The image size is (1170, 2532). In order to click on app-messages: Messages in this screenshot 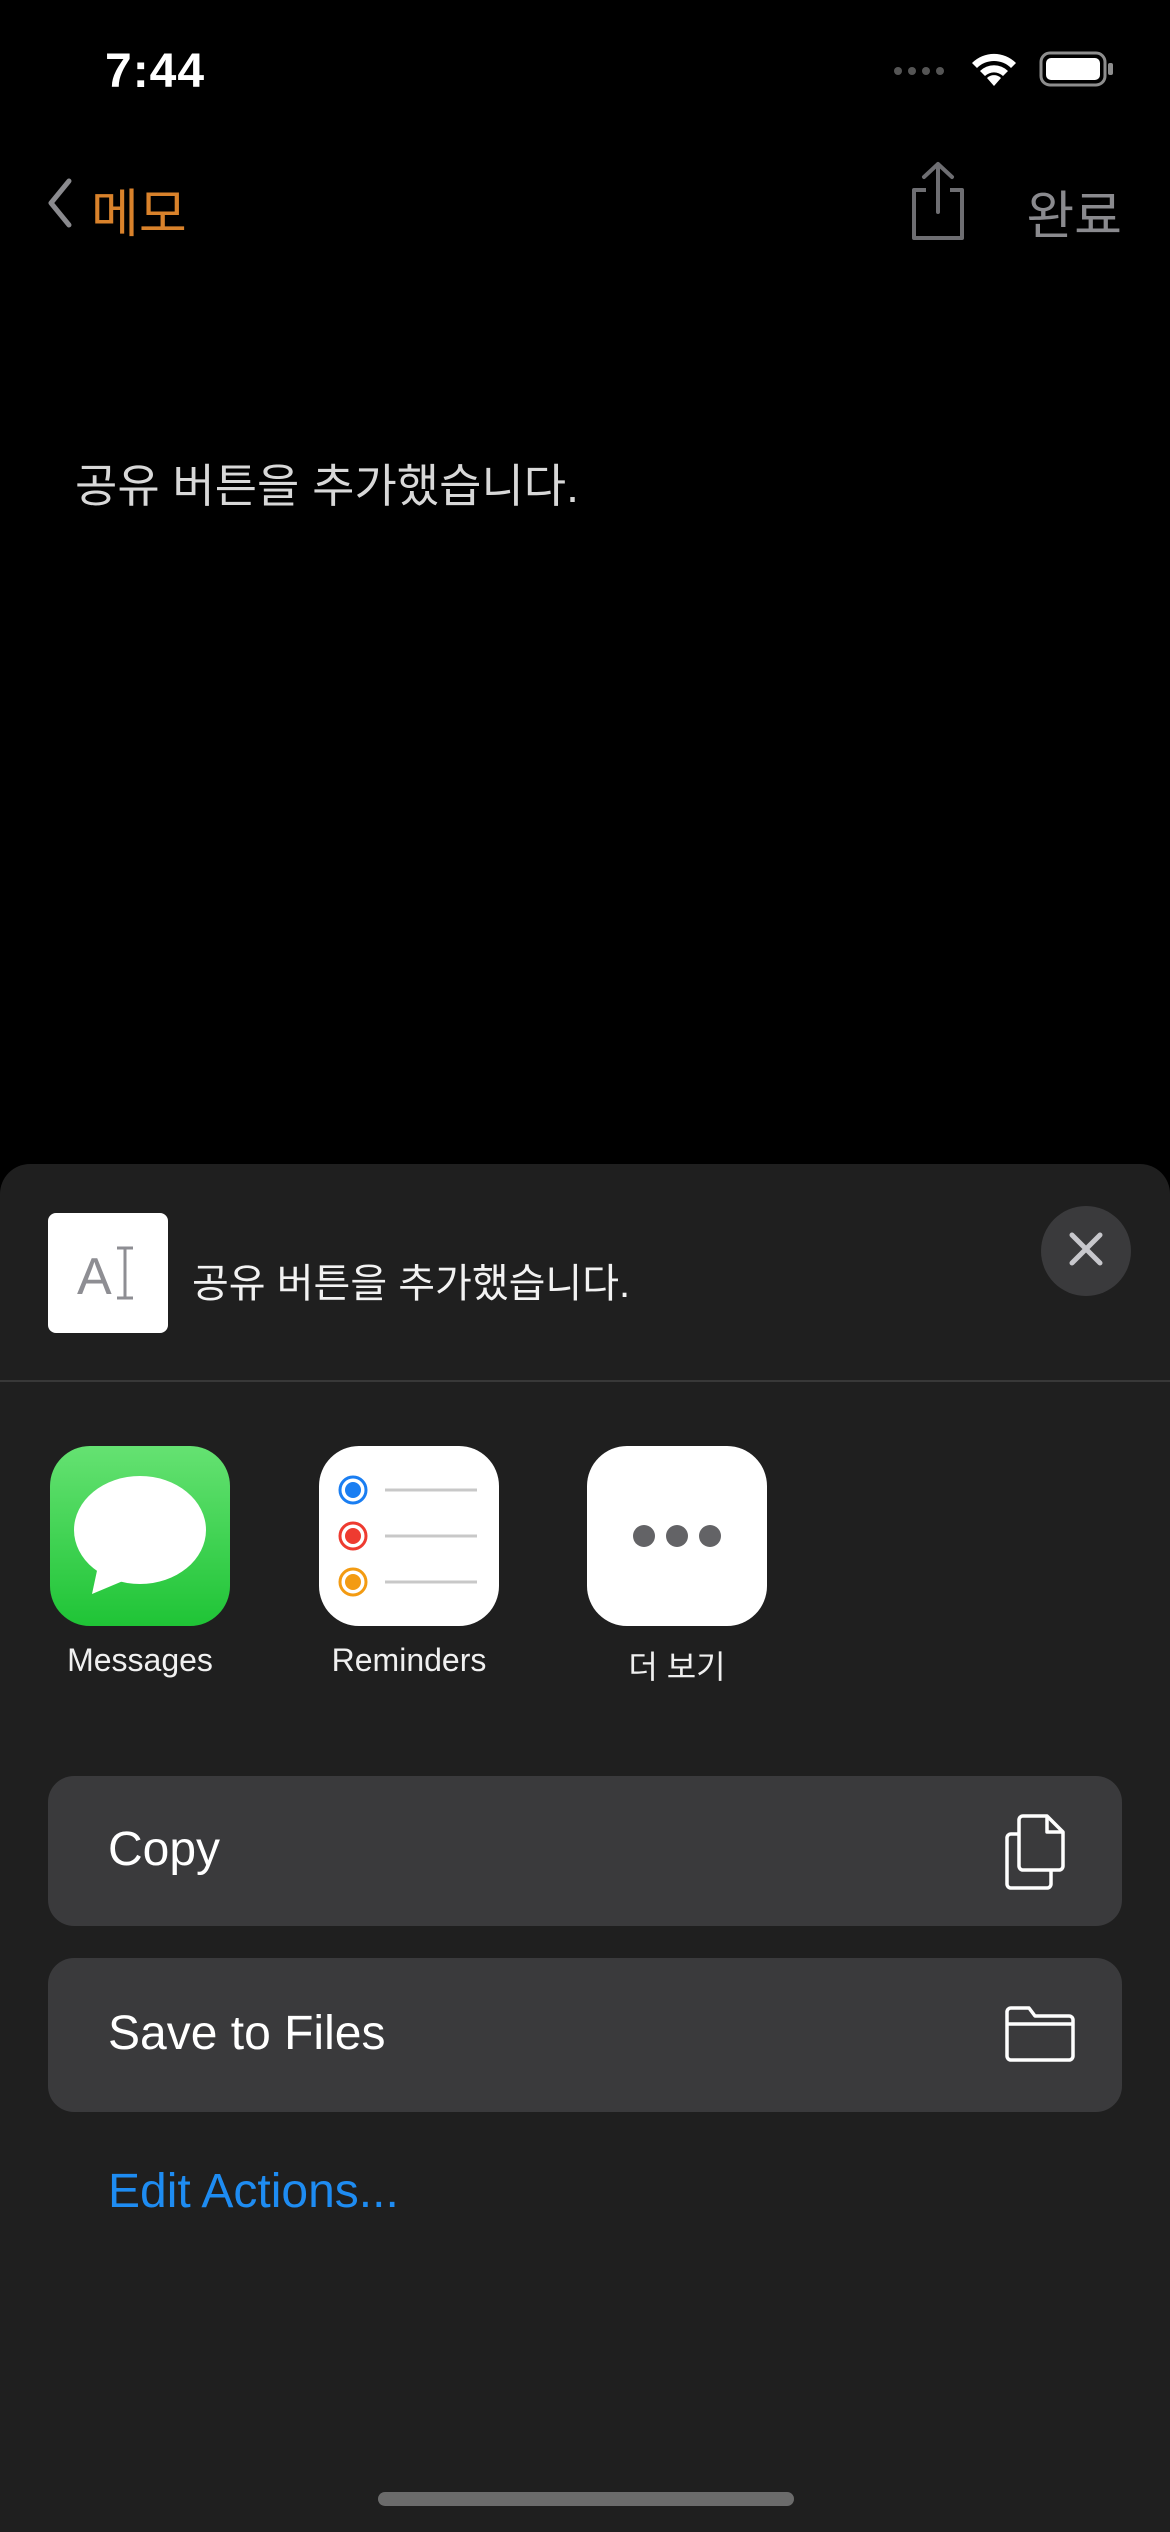, I will do `click(140, 1562)`.